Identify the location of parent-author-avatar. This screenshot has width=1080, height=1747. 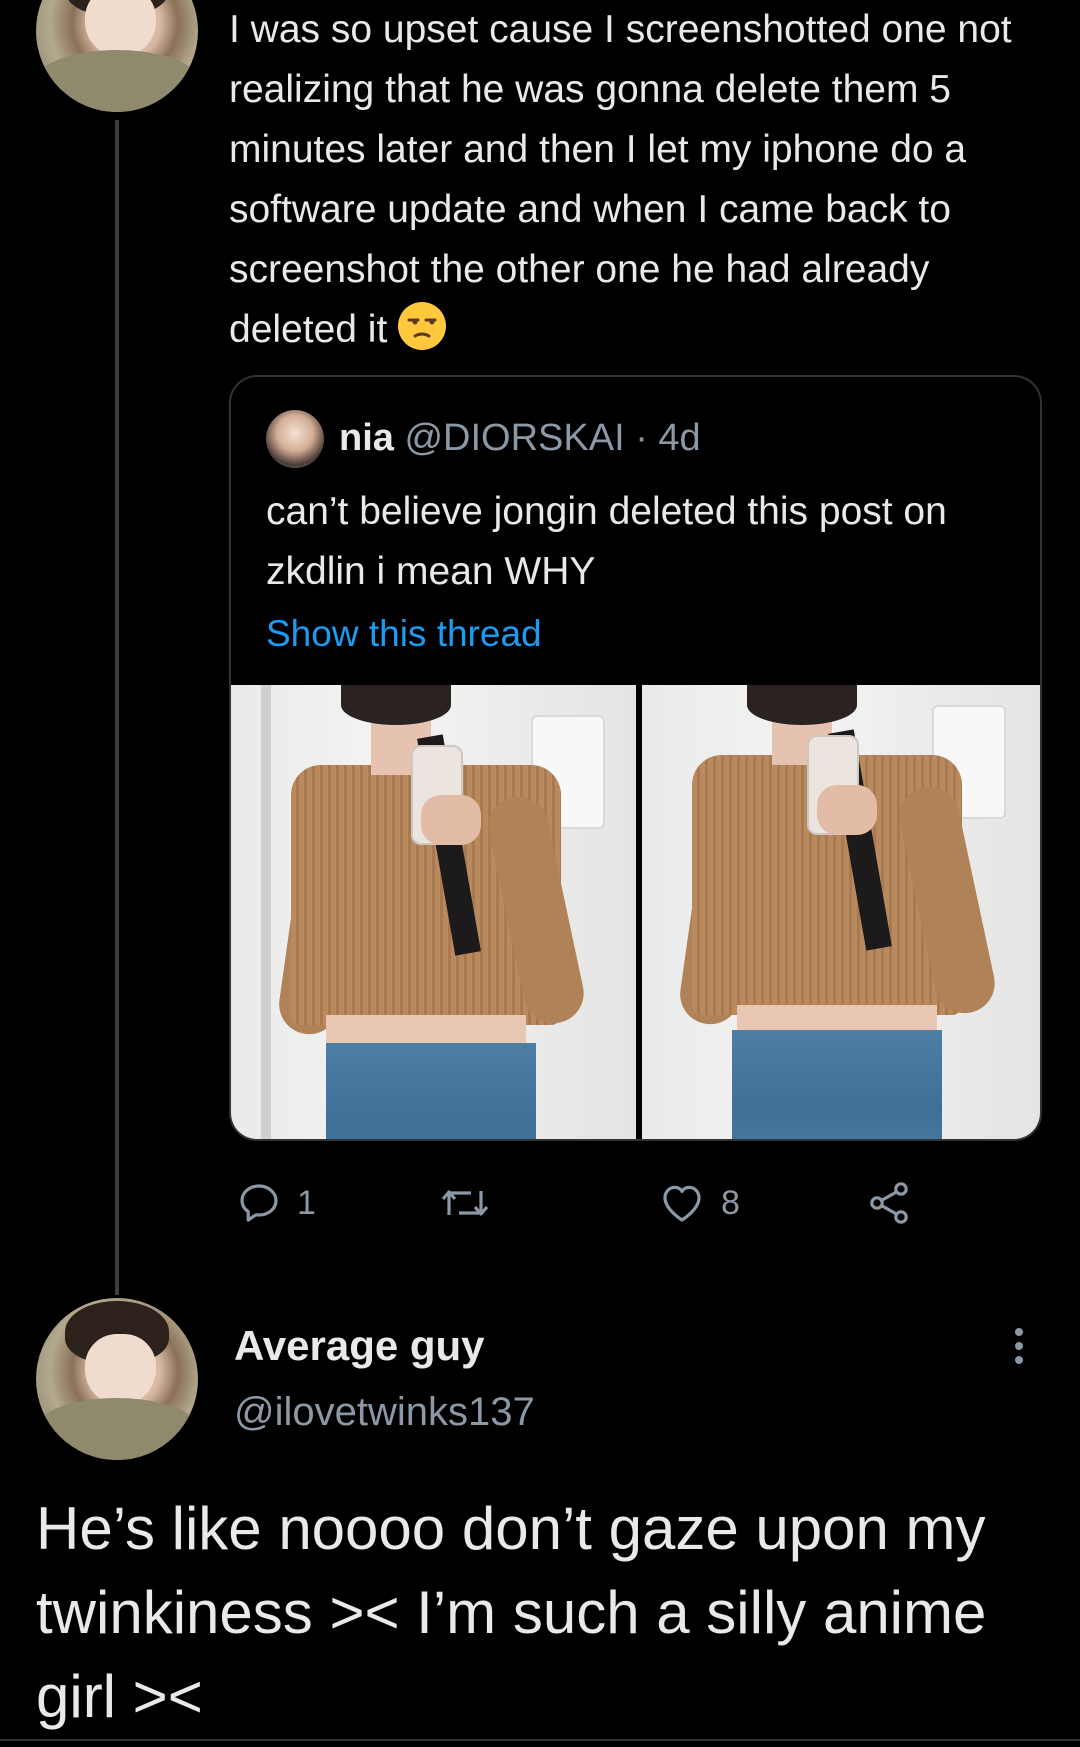
(117, 56).